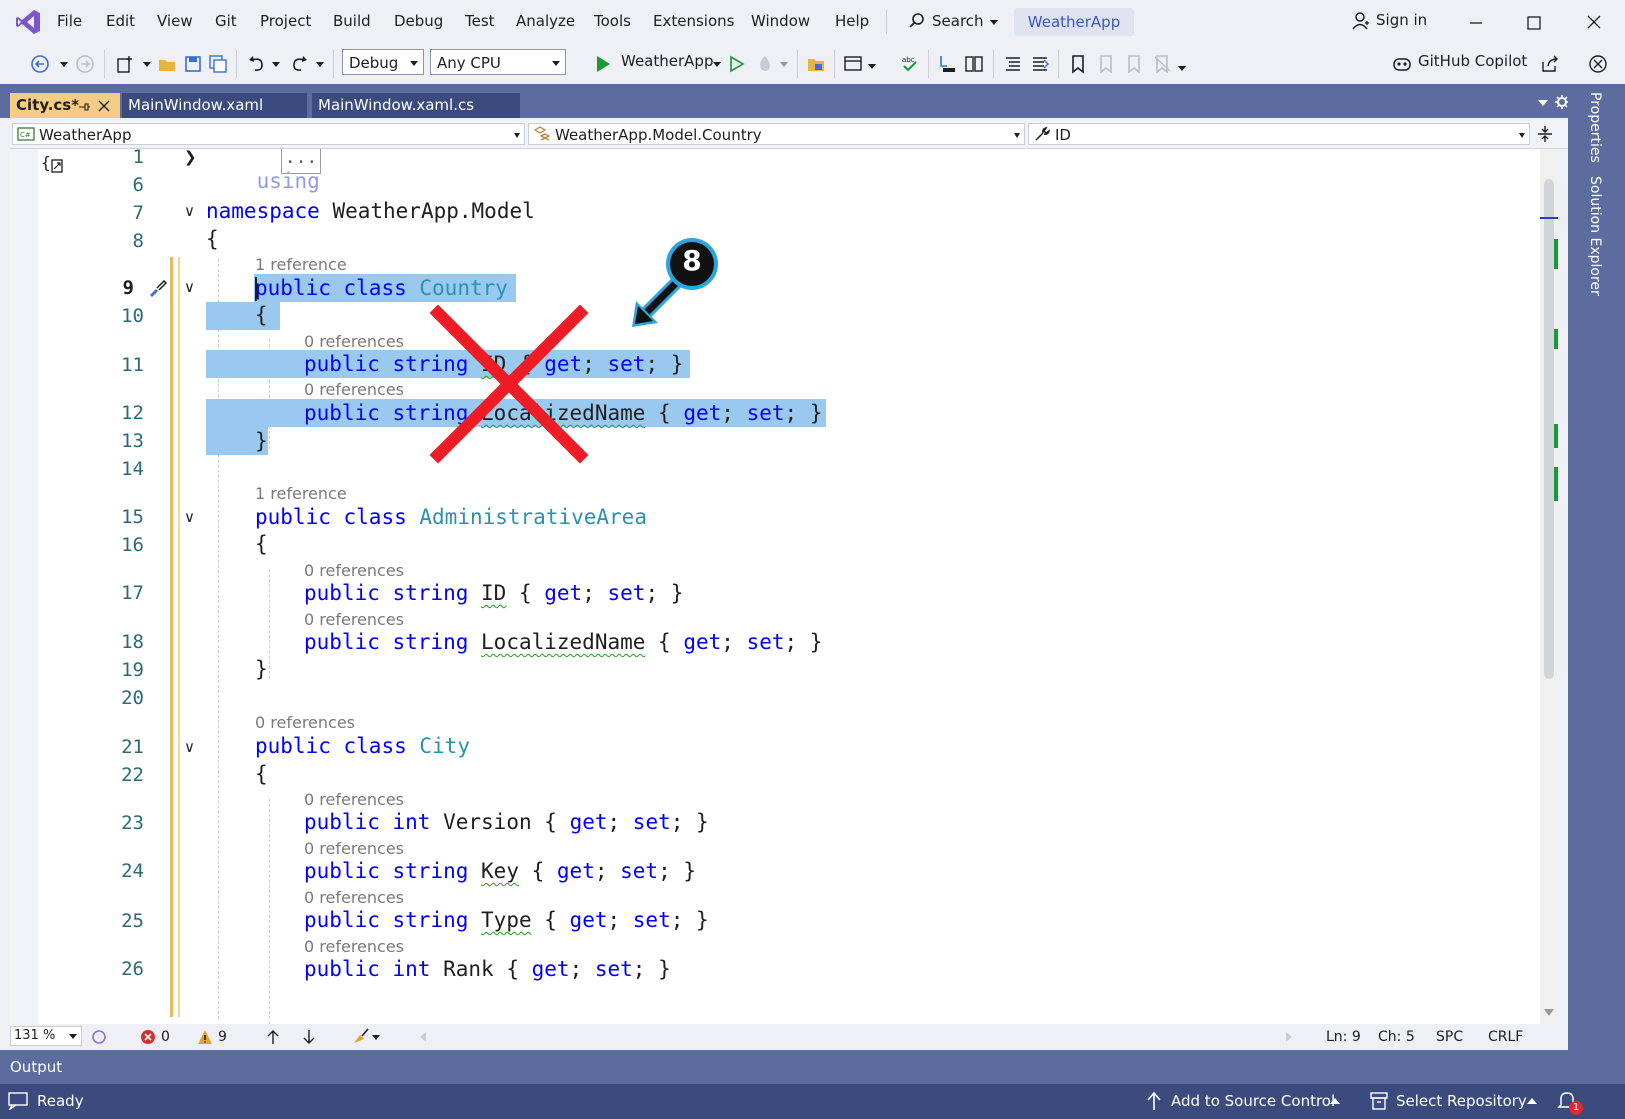 This screenshot has height=1119, width=1625. Describe the element at coordinates (765, 64) in the screenshot. I see `hot-reload-icon` at that location.